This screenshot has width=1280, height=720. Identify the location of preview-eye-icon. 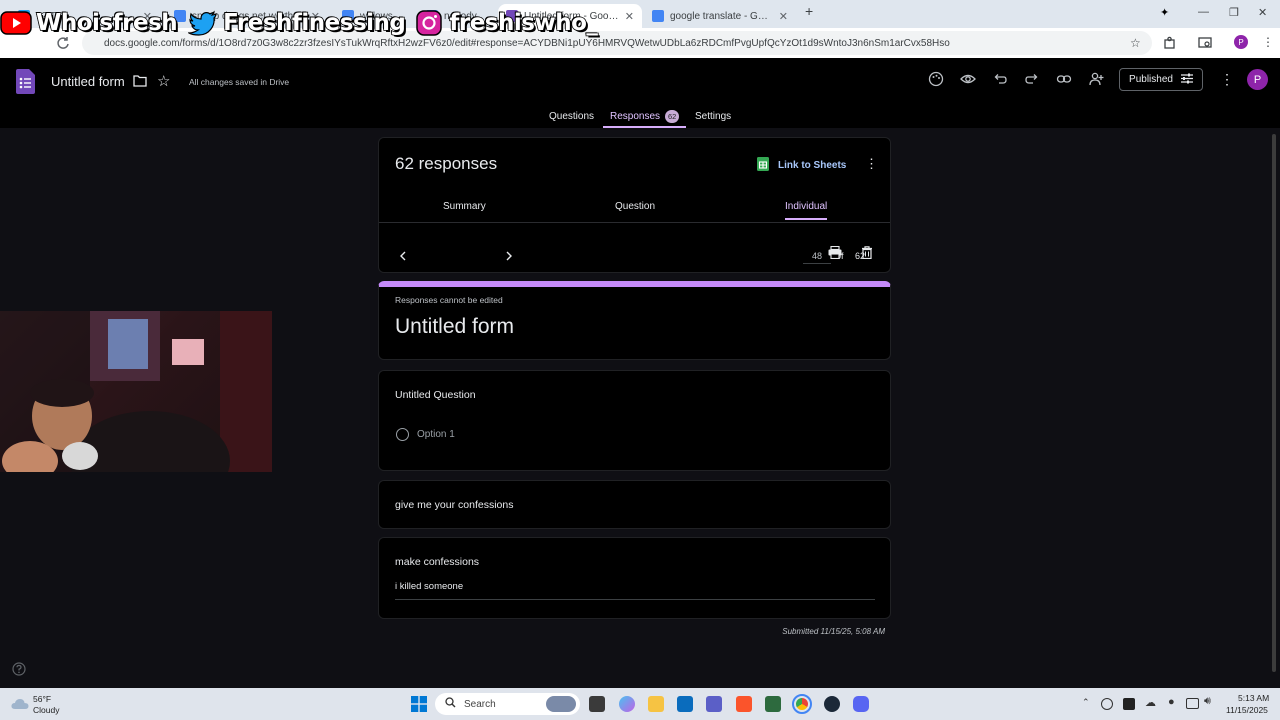
(969, 80).